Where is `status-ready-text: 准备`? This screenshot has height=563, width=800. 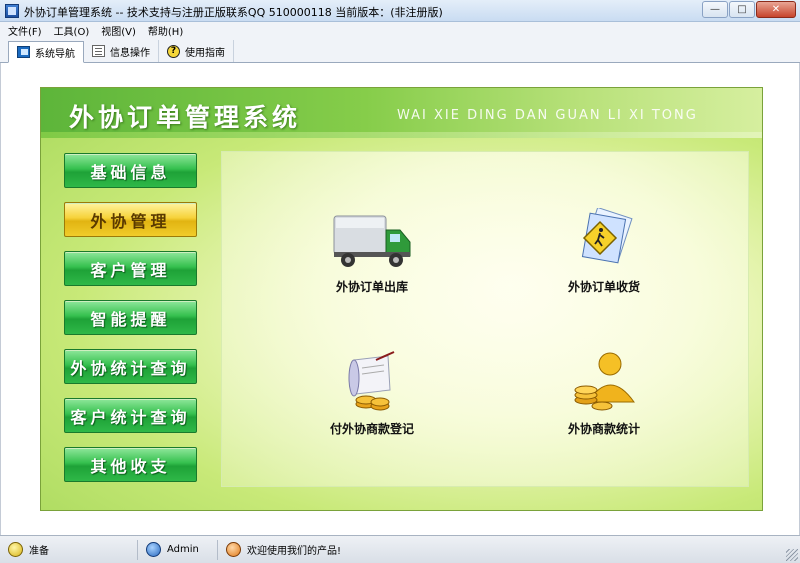
status-ready-text: 准备 is located at coordinates (39, 551).